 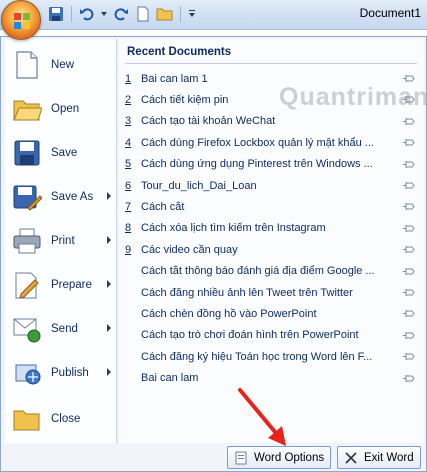 I want to click on recent-document-number: 2, so click(x=128, y=99).